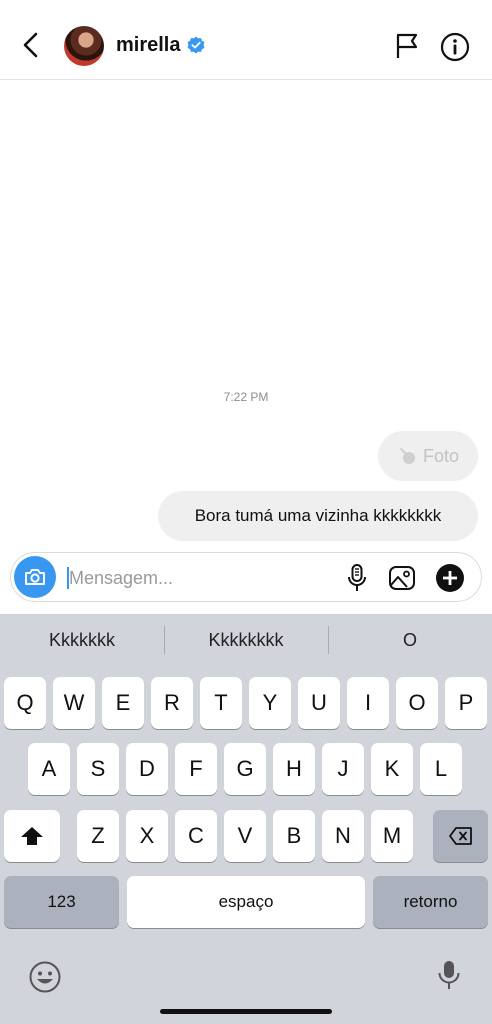 This screenshot has height=1024, width=492. I want to click on camera-button, so click(35, 577).